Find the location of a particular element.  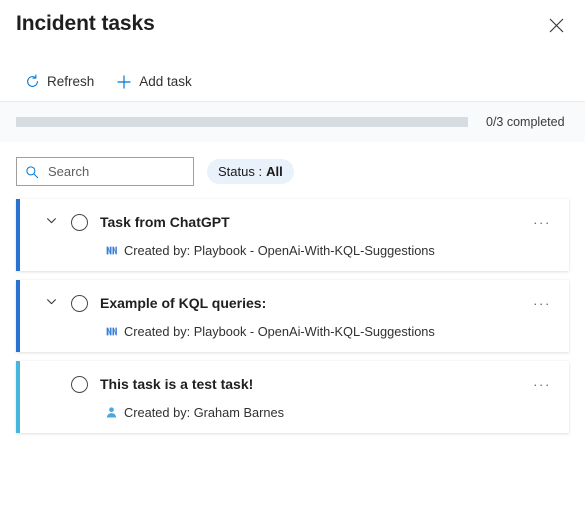

close-button is located at coordinates (556, 25).